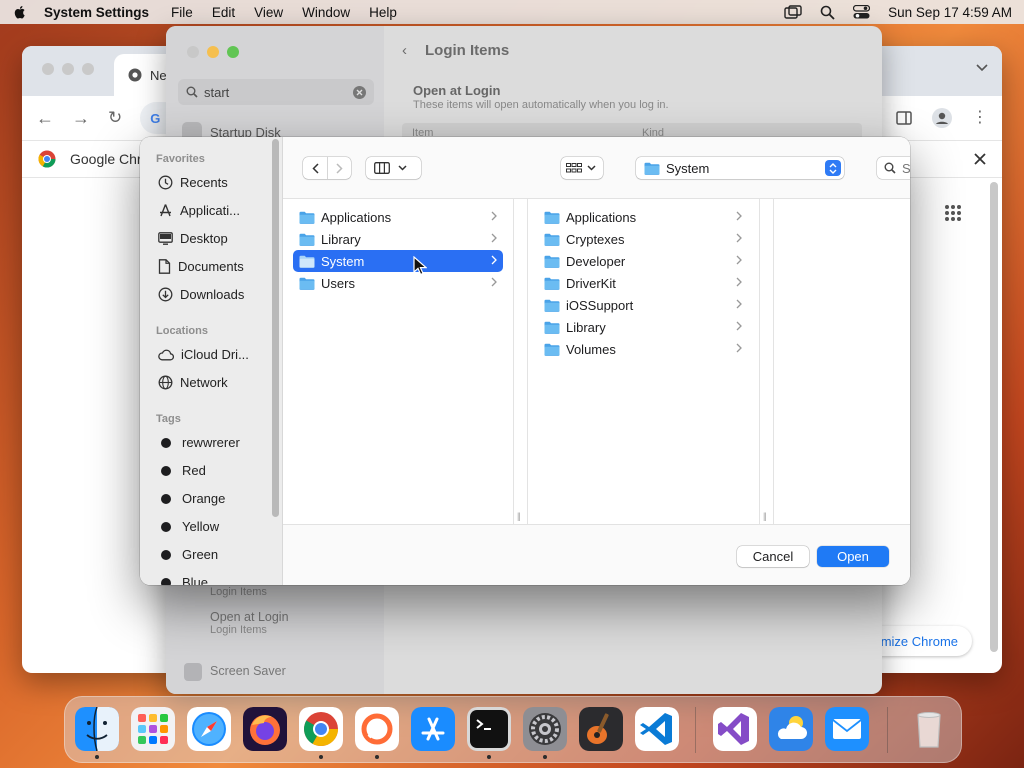 The width and height of the screenshot is (1024, 768). I want to click on location-popup: System, so click(740, 168).